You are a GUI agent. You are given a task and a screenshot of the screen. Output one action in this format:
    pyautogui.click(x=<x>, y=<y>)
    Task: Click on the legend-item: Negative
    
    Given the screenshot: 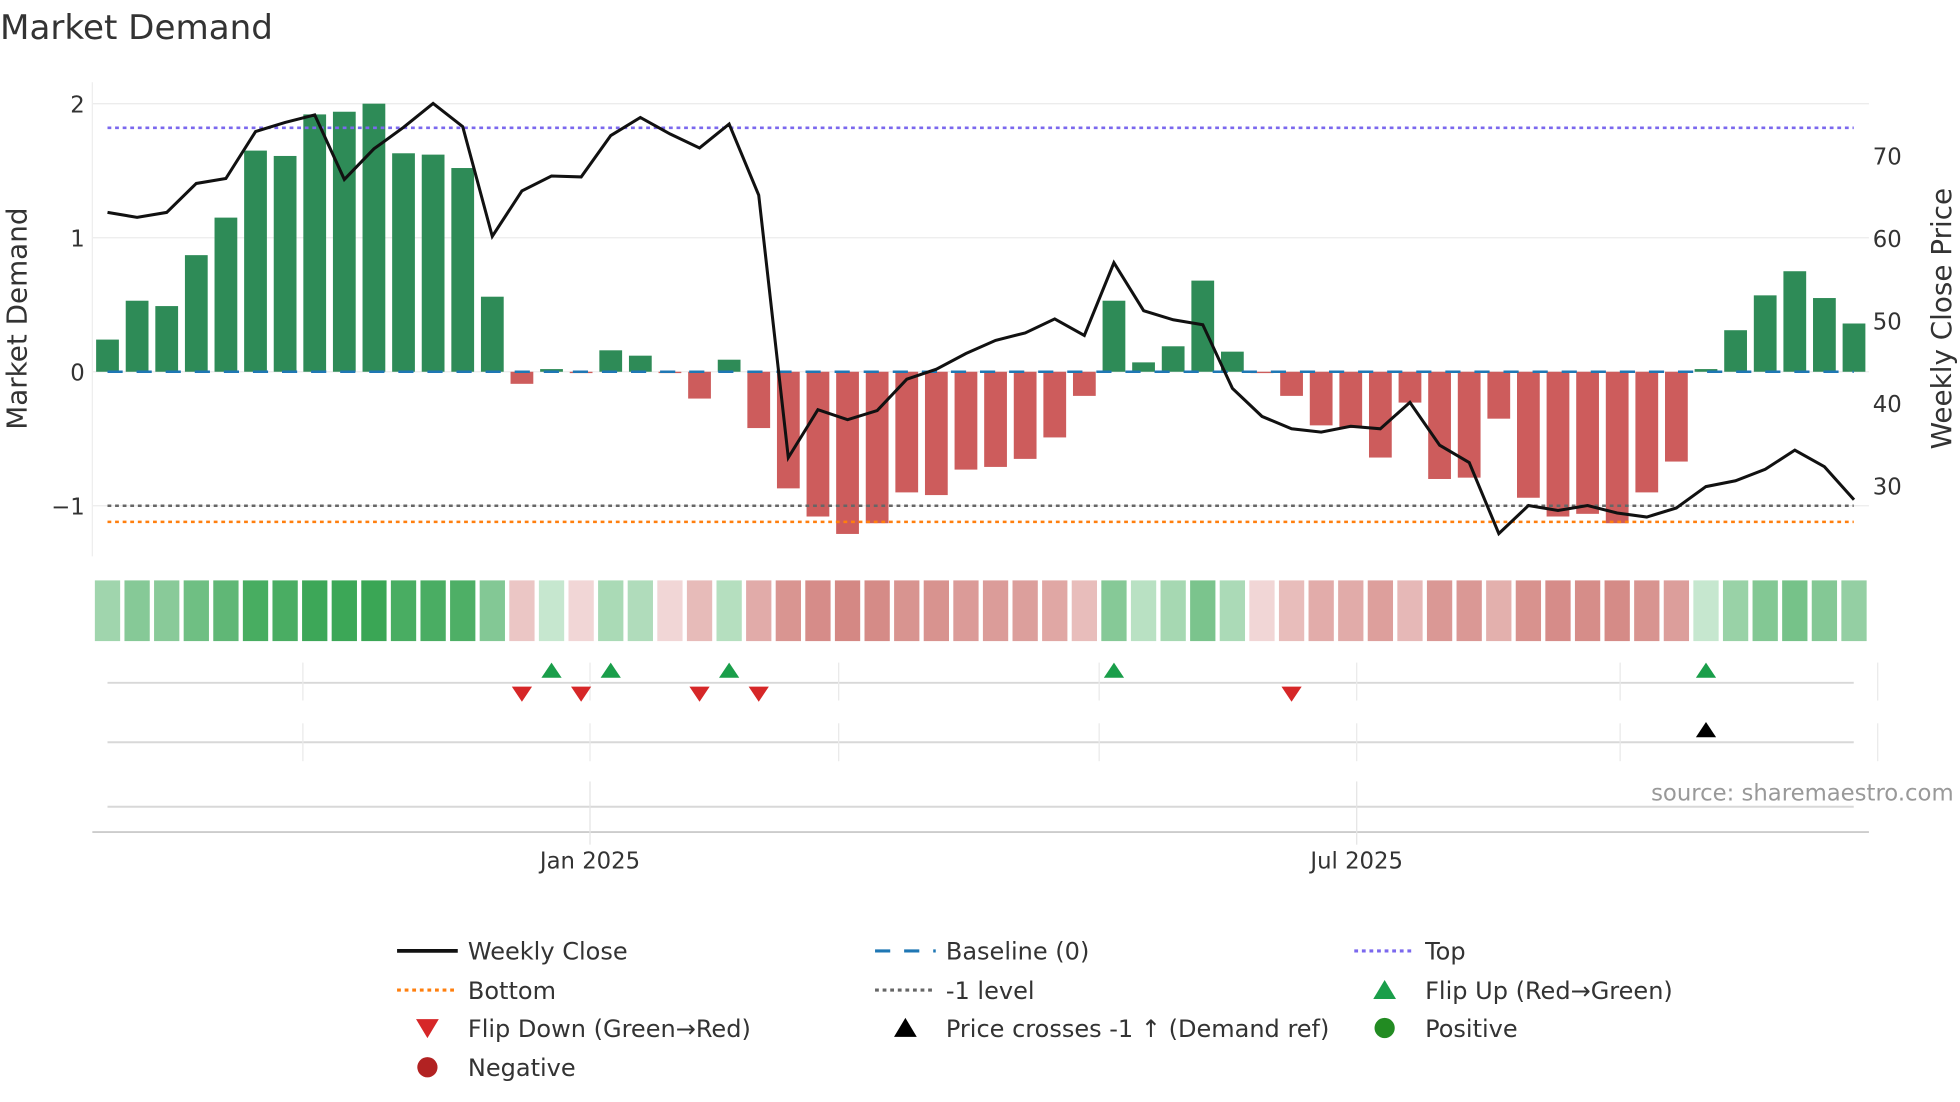 What is the action you would take?
    pyautogui.click(x=496, y=1068)
    